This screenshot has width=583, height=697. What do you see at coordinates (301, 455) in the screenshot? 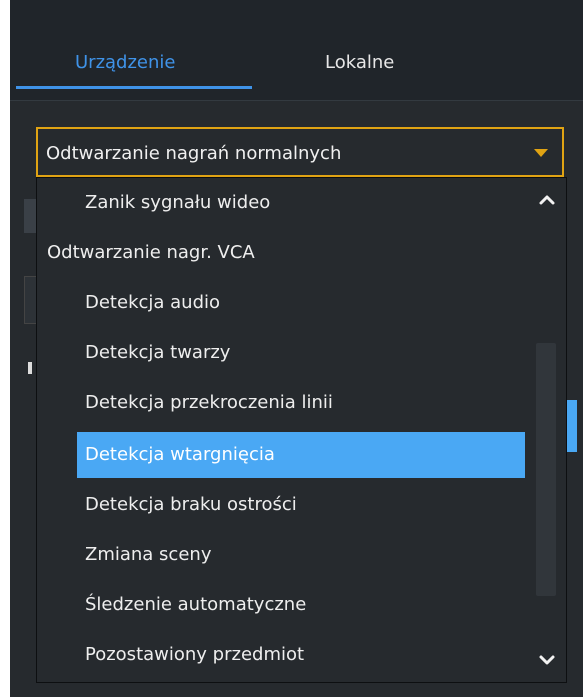
I see `option-intrusion-detection: Detekcja wtargnięcia` at bounding box center [301, 455].